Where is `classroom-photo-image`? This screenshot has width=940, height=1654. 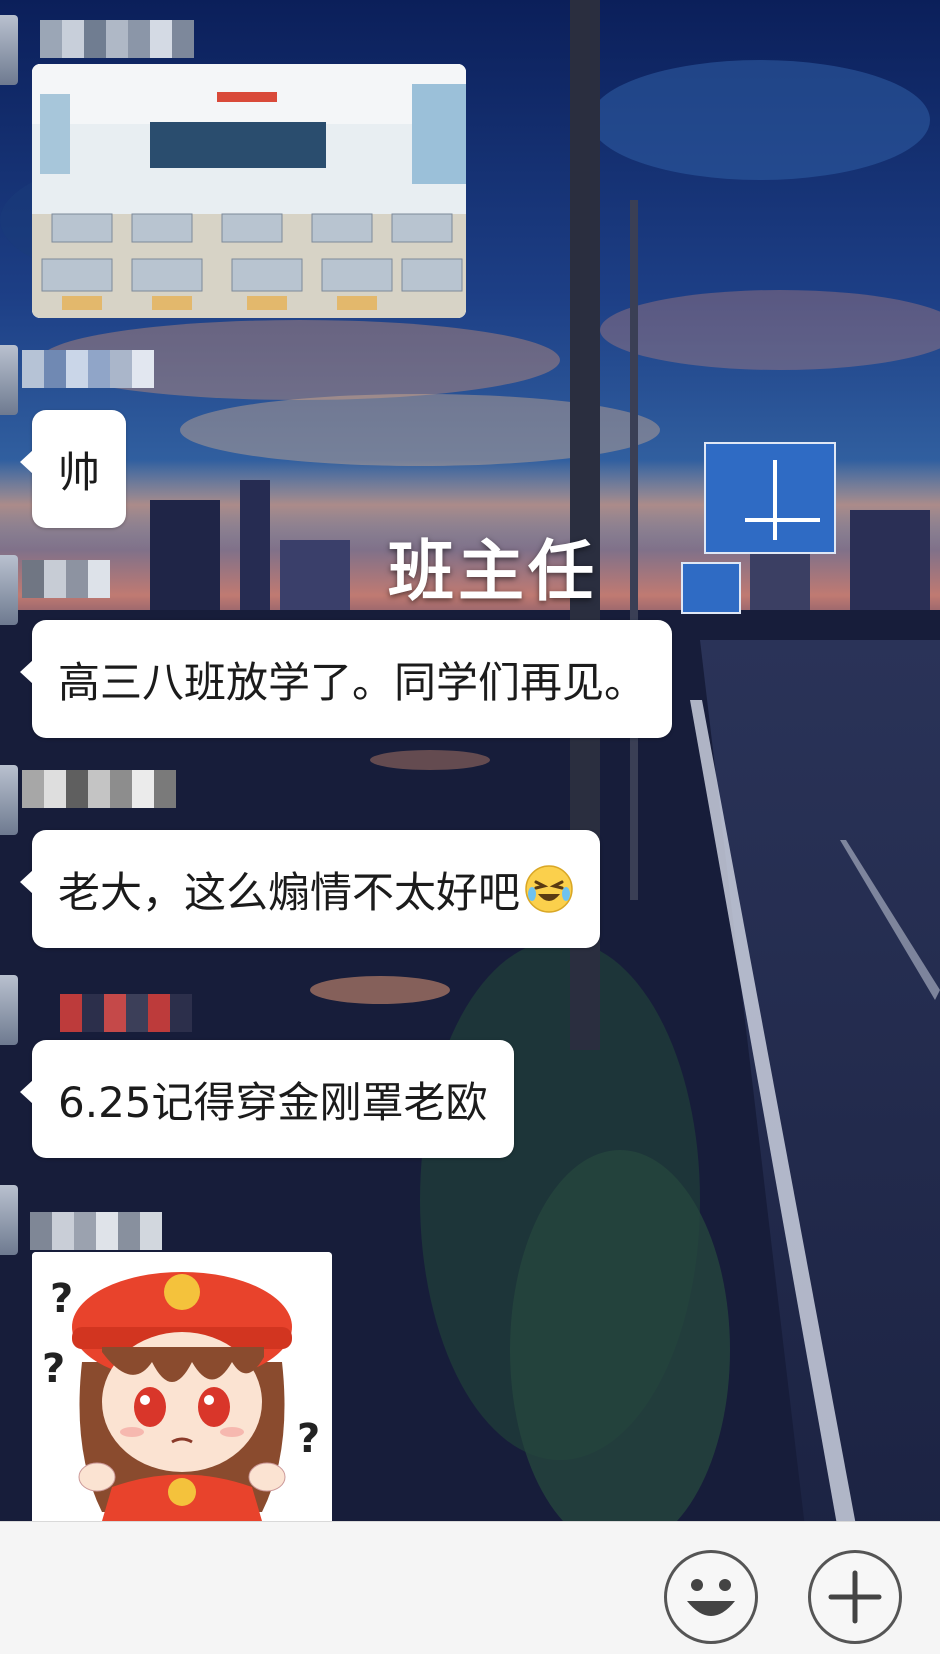
classroom-photo-image is located at coordinates (249, 191).